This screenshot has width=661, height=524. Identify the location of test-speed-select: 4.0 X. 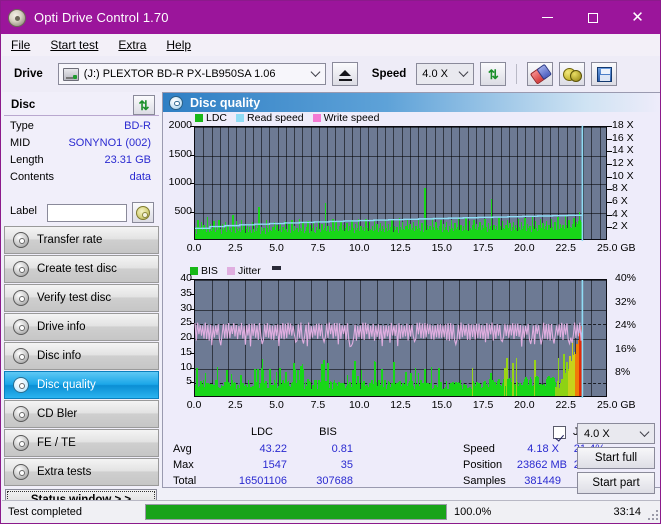
(616, 433).